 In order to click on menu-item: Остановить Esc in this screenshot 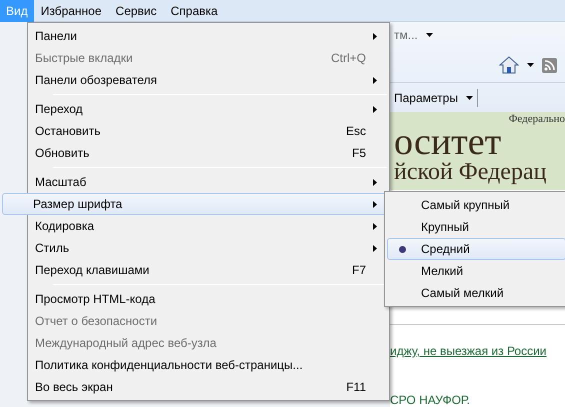, I will do `click(208, 131)`.